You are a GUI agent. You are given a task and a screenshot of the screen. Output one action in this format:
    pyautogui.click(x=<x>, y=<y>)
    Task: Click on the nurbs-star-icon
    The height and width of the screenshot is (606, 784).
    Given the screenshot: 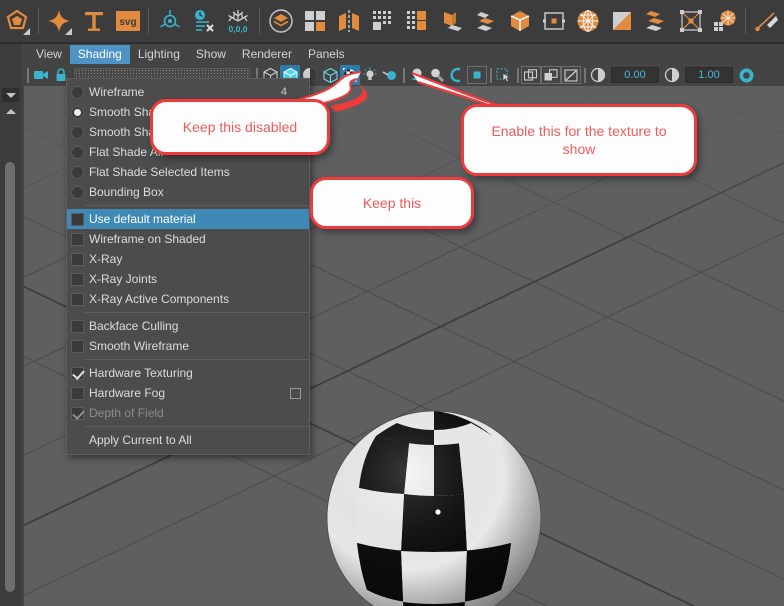 What is the action you would take?
    pyautogui.click(x=59, y=21)
    